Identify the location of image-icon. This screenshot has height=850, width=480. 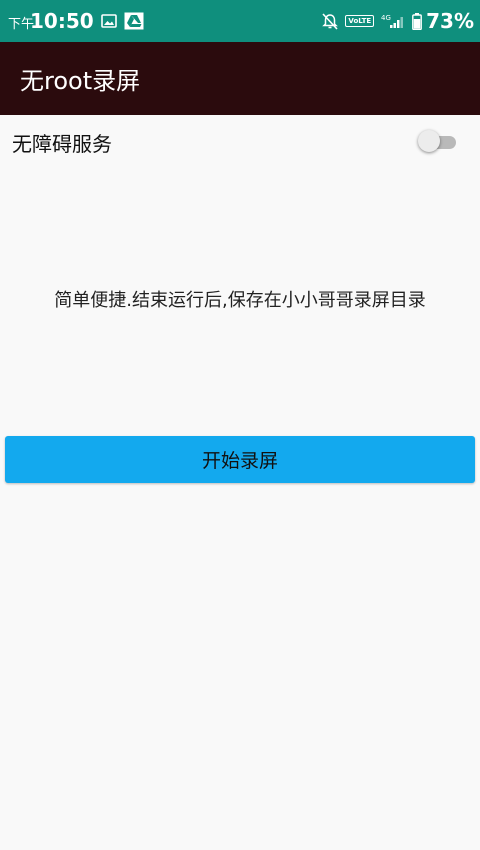
(108, 21).